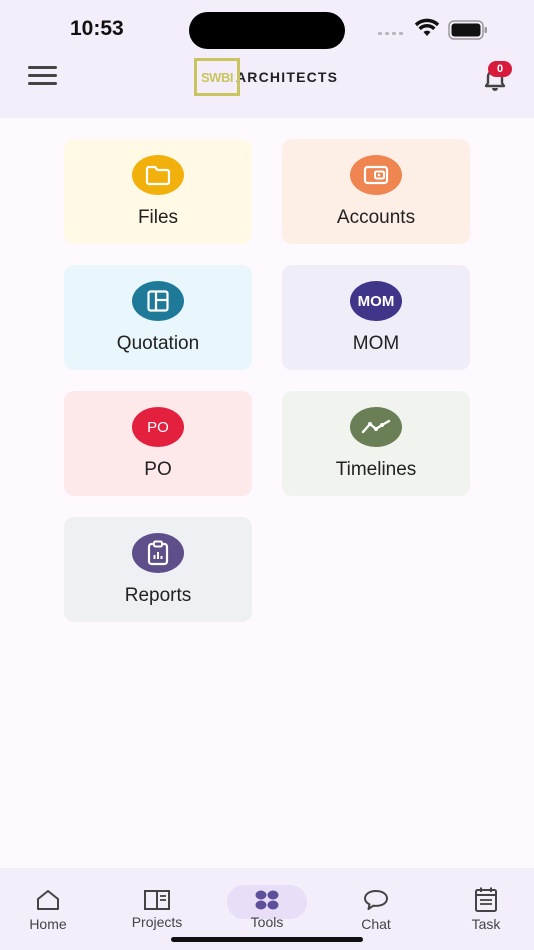 The height and width of the screenshot is (950, 534). I want to click on tool-files: Files, so click(158, 191).